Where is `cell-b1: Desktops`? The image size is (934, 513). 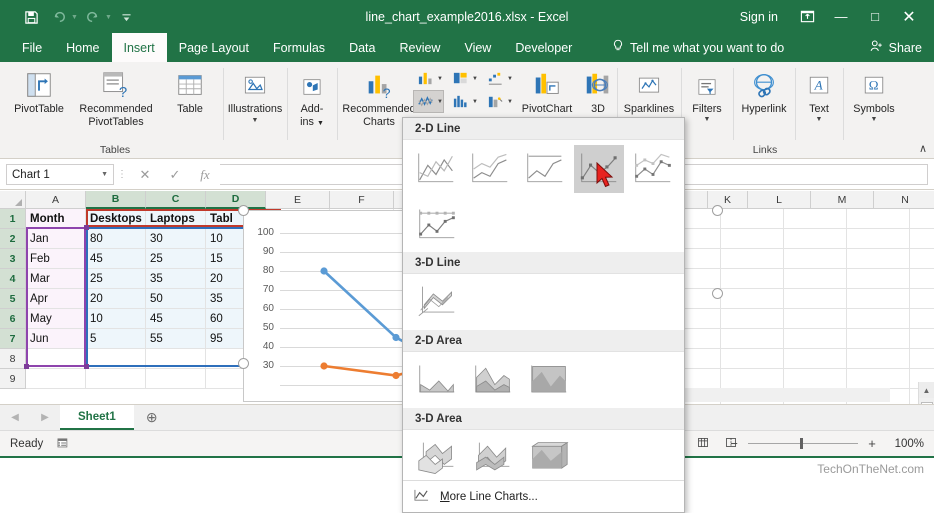 cell-b1: Desktops is located at coordinates (116, 219).